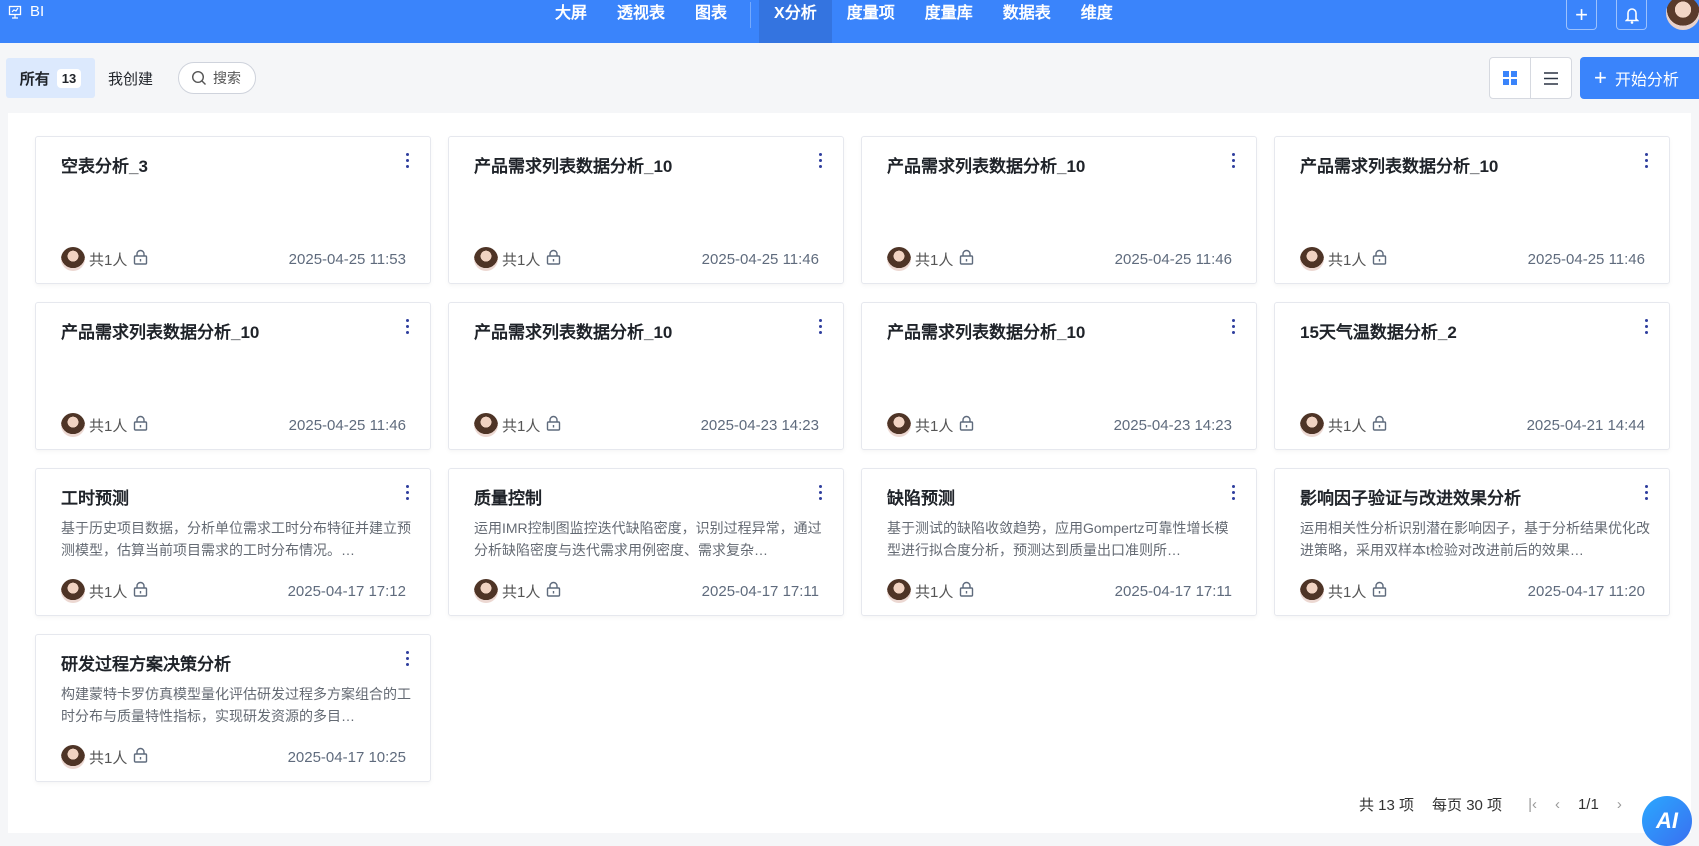  What do you see at coordinates (1557, 804) in the screenshot?
I see `prev-page-icon: ‹` at bounding box center [1557, 804].